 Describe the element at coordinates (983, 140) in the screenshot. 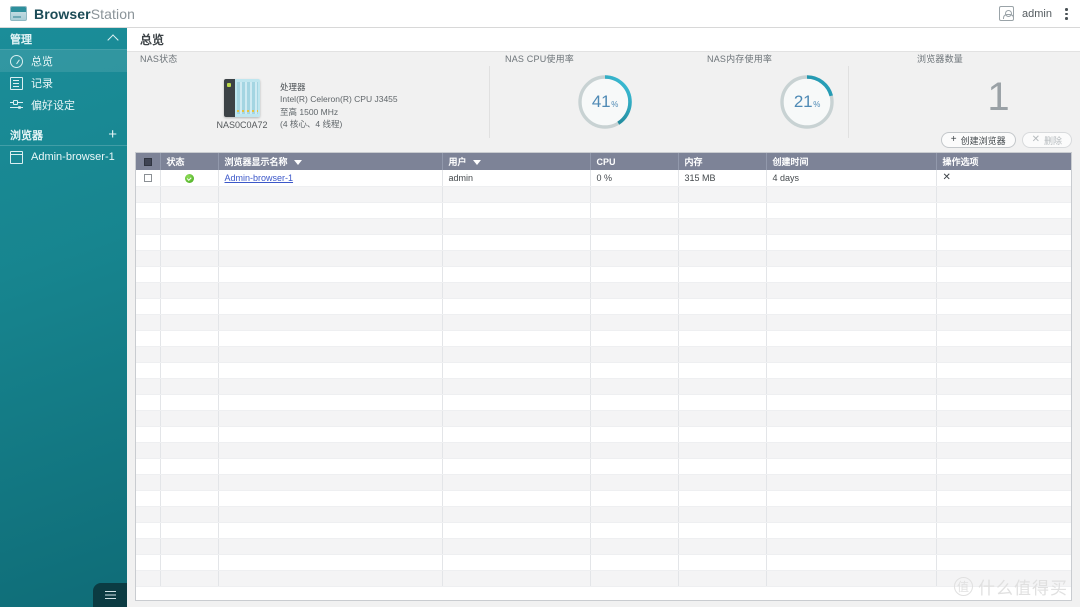

I see `create-browser-button-label: 创建浏览器` at that location.